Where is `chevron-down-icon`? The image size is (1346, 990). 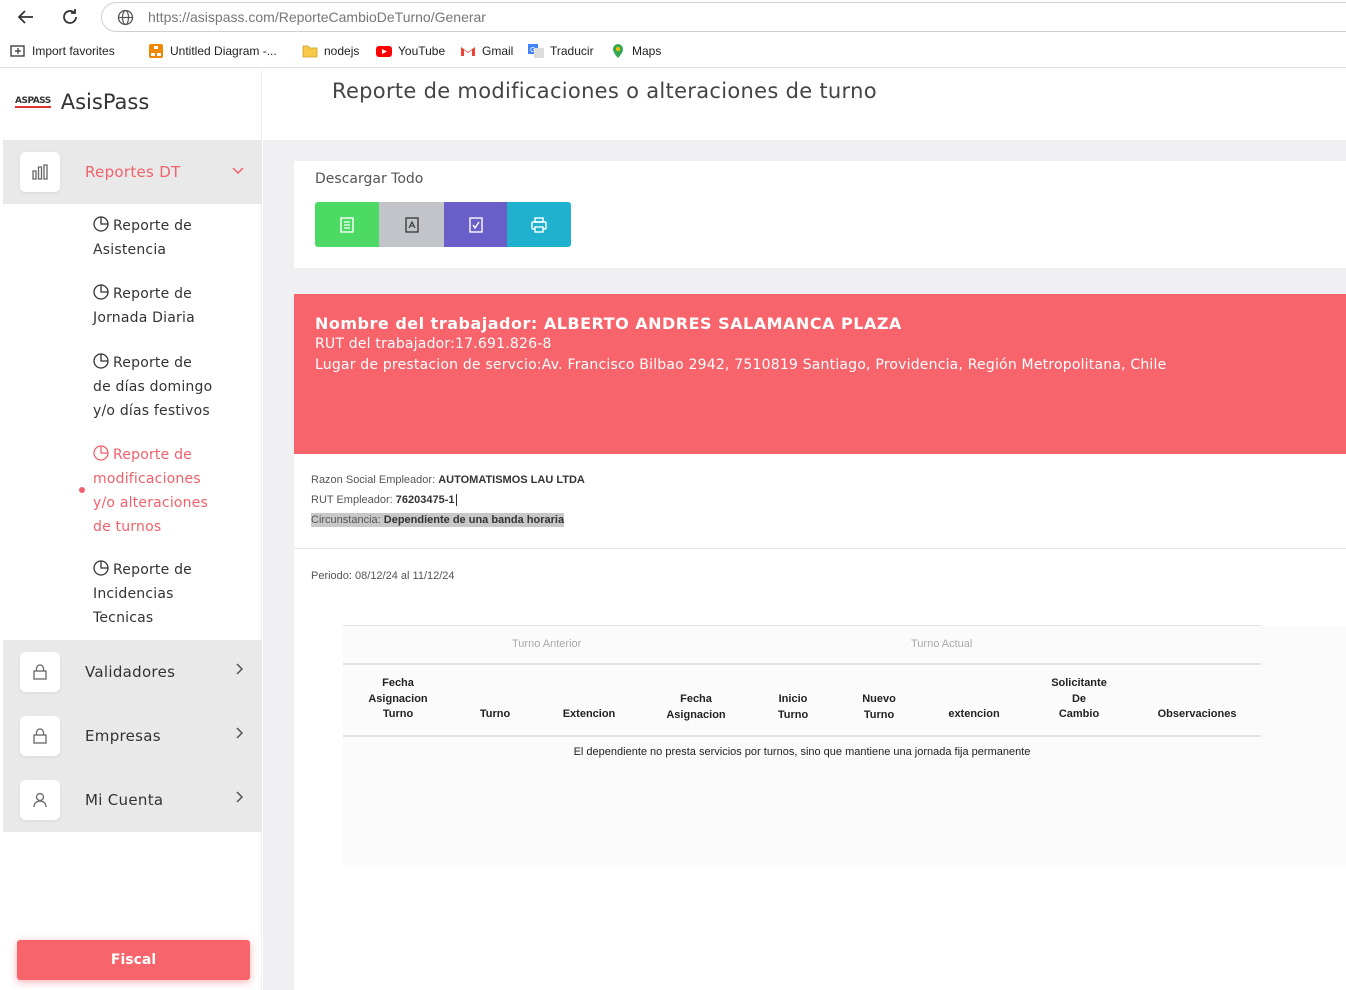 chevron-down-icon is located at coordinates (238, 171).